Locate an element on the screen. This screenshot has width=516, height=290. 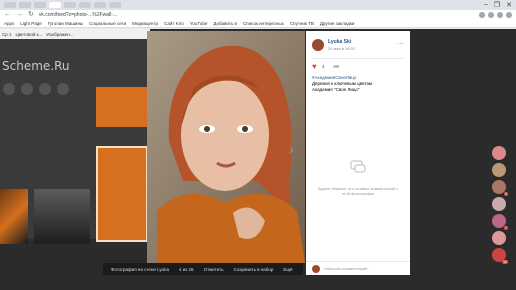
share-icon: ➦ is located at coordinates (336, 66).